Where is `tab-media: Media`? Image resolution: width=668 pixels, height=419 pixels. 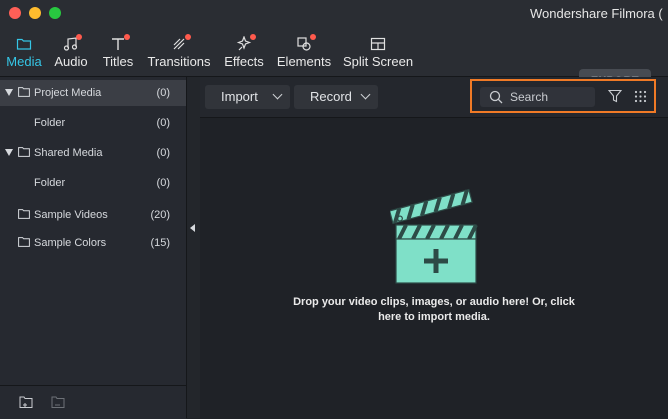
tab-media: Media is located at coordinates (24, 52).